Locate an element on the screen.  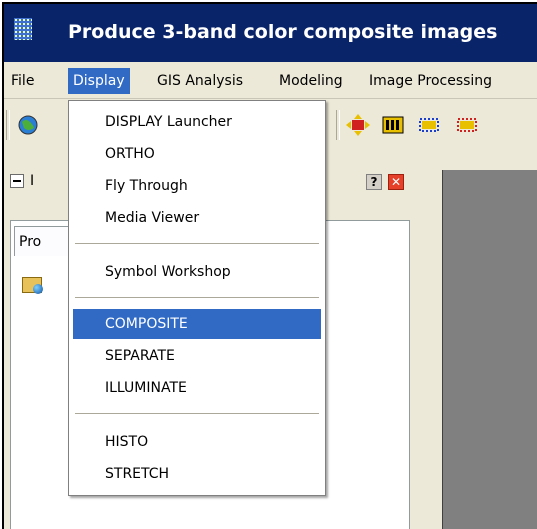
globe-icon is located at coordinates (28, 125).